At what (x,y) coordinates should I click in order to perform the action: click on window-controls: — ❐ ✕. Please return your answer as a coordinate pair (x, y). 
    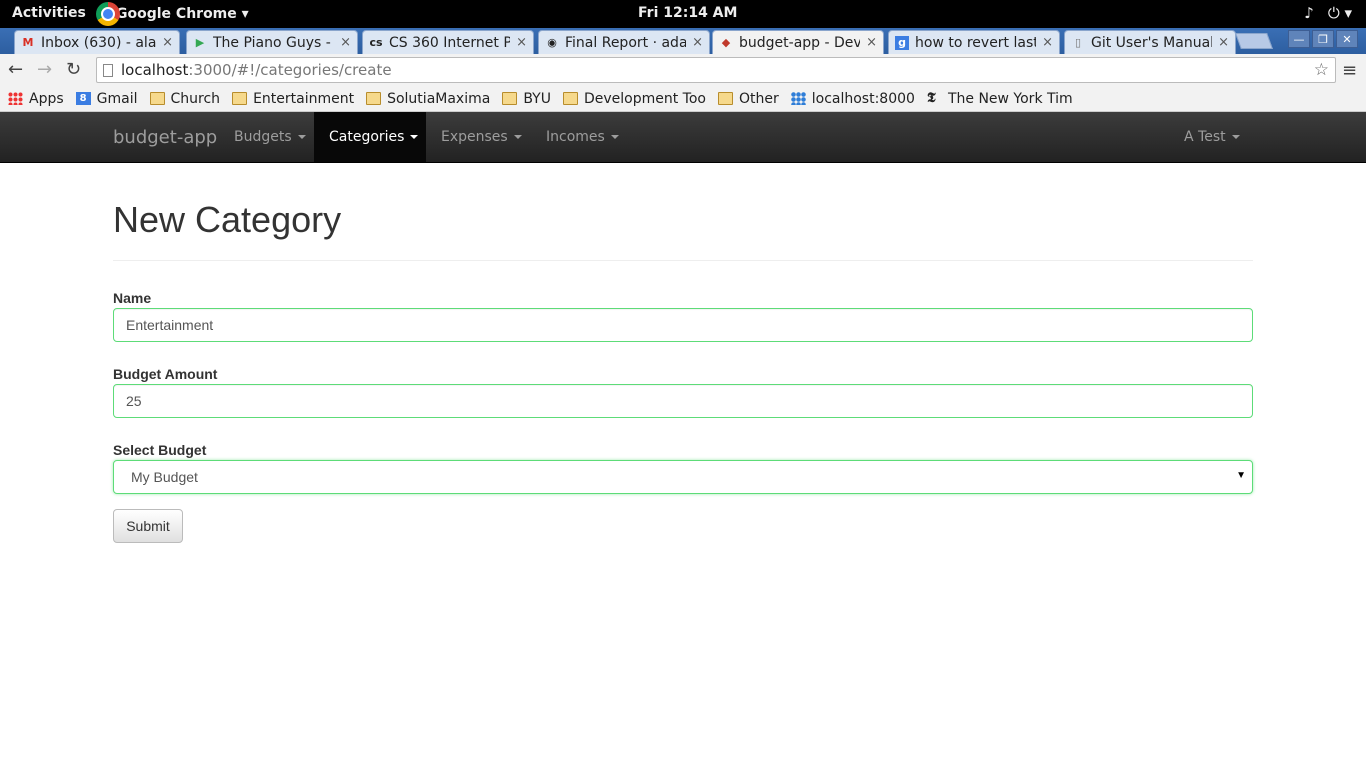
    Looking at the image, I should click on (1323, 39).